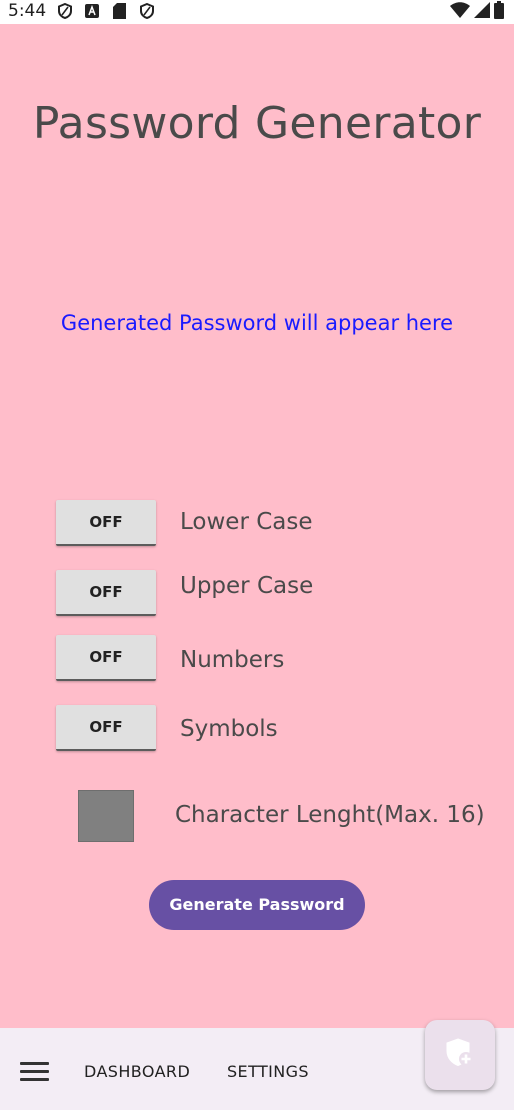 The width and height of the screenshot is (514, 1110). What do you see at coordinates (257, 12) in the screenshot?
I see `status-bar: 5:44` at bounding box center [257, 12].